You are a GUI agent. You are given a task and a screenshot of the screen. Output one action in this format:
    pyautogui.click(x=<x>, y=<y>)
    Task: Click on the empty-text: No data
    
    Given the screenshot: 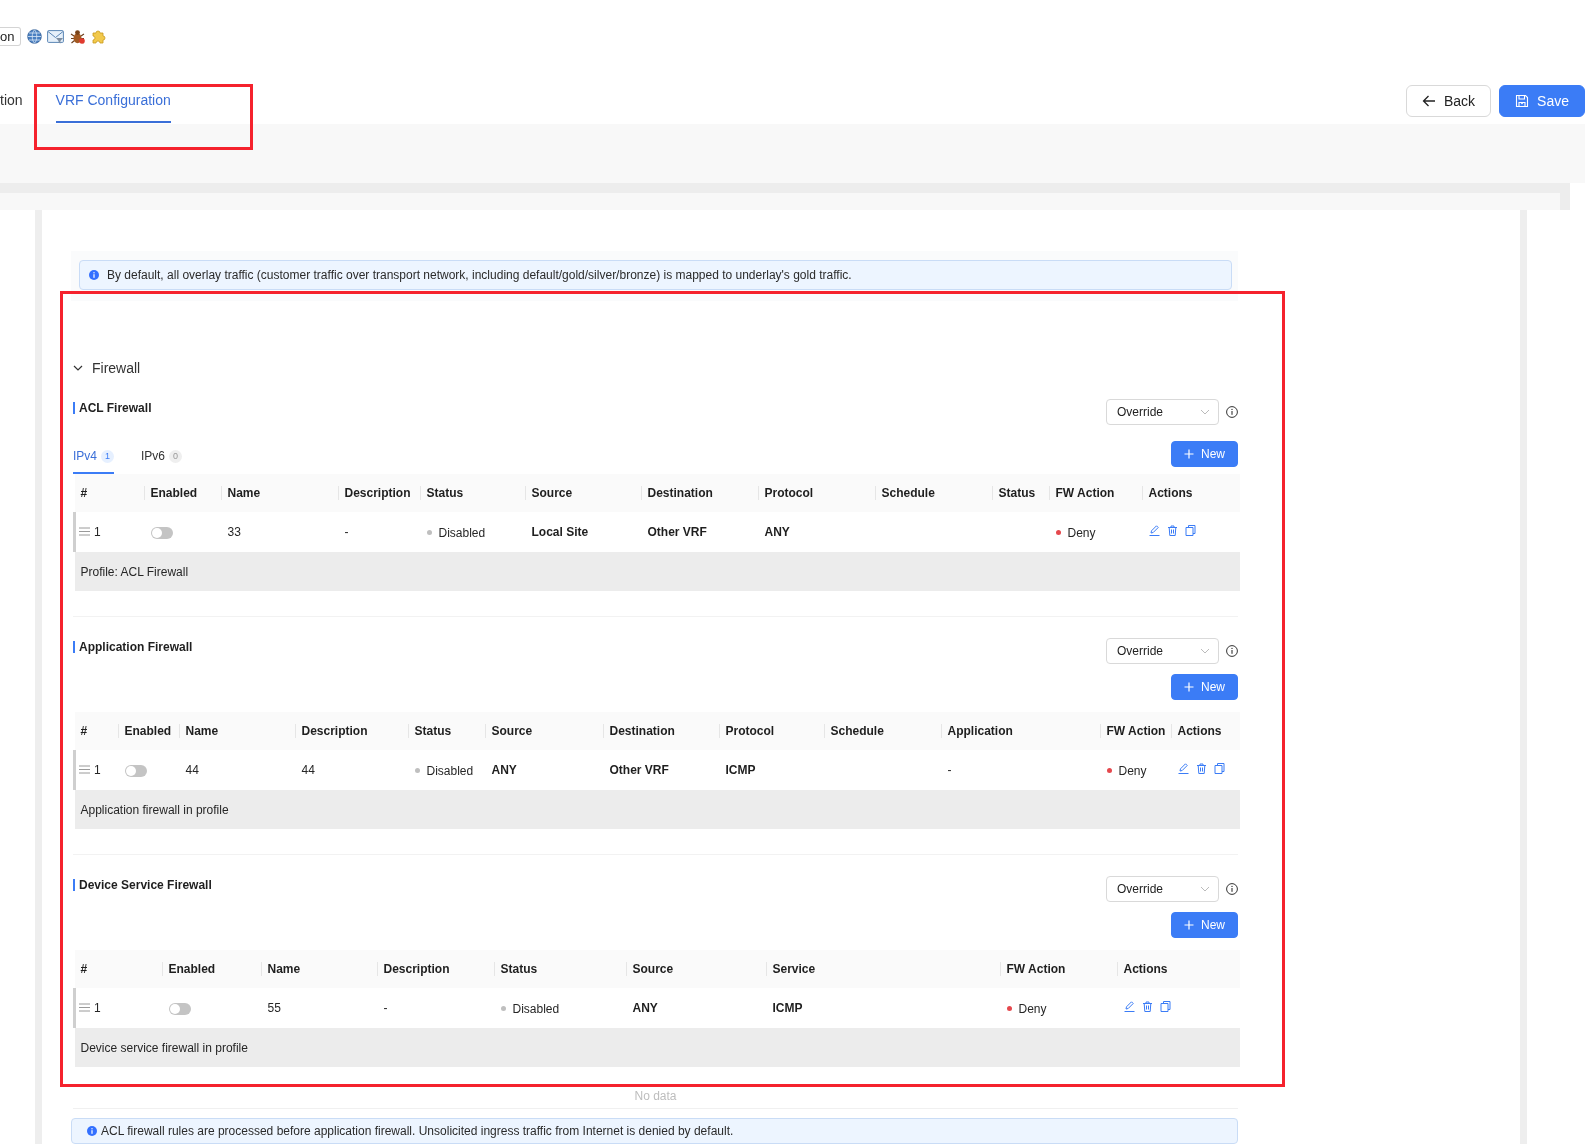 What is the action you would take?
    pyautogui.click(x=655, y=1096)
    